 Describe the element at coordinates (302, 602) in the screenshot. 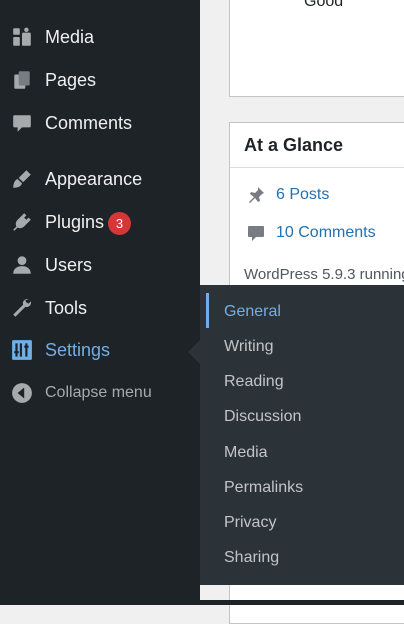

I see `bottom-edge` at that location.